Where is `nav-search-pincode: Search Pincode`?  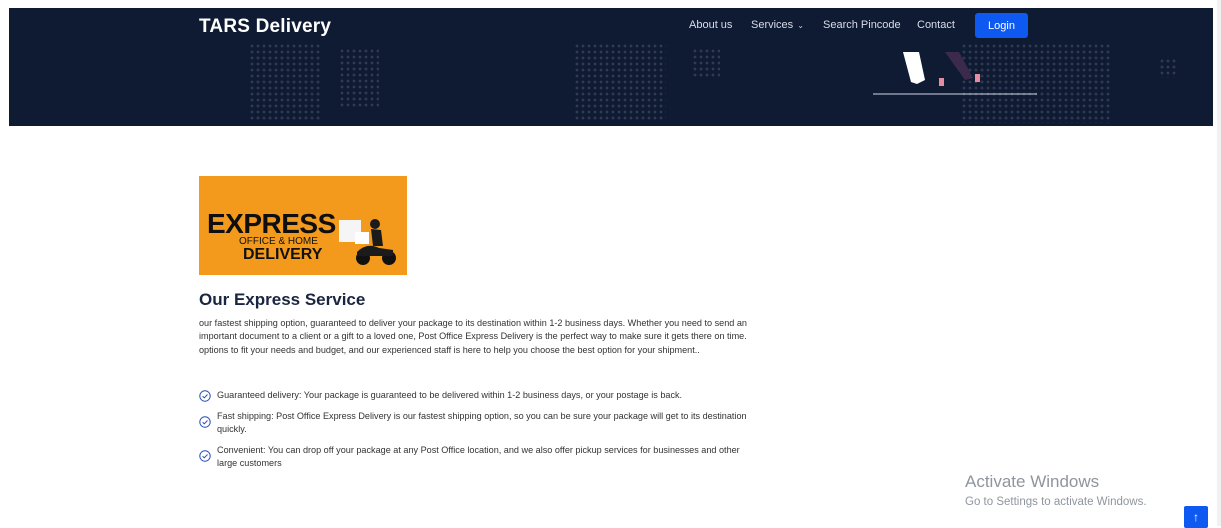
nav-search-pincode: Search Pincode is located at coordinates (862, 25).